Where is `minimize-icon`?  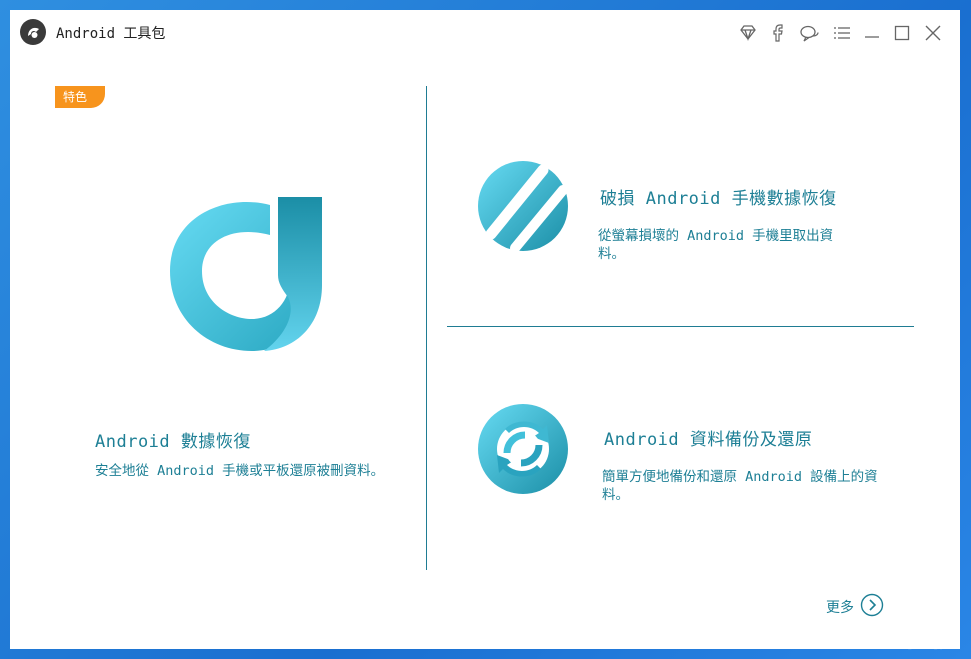
minimize-icon is located at coordinates (872, 33).